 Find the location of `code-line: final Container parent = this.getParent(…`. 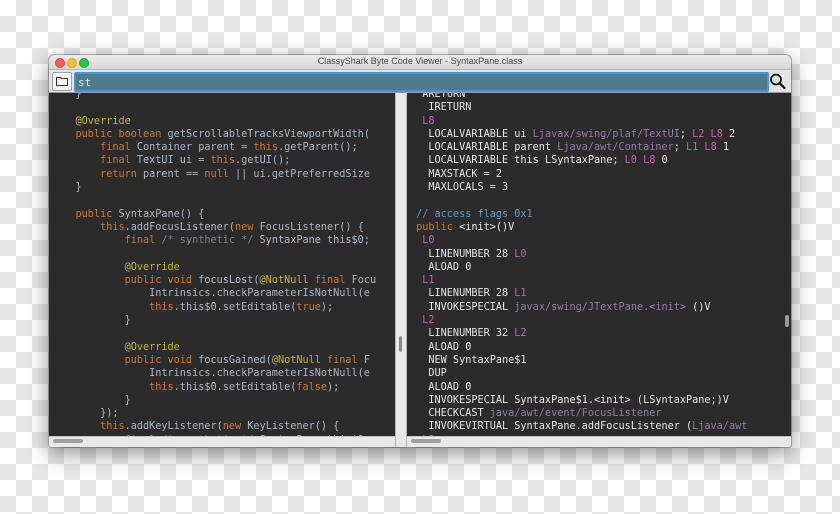

code-line: final Container parent = this.getParent(… is located at coordinates (213, 147).